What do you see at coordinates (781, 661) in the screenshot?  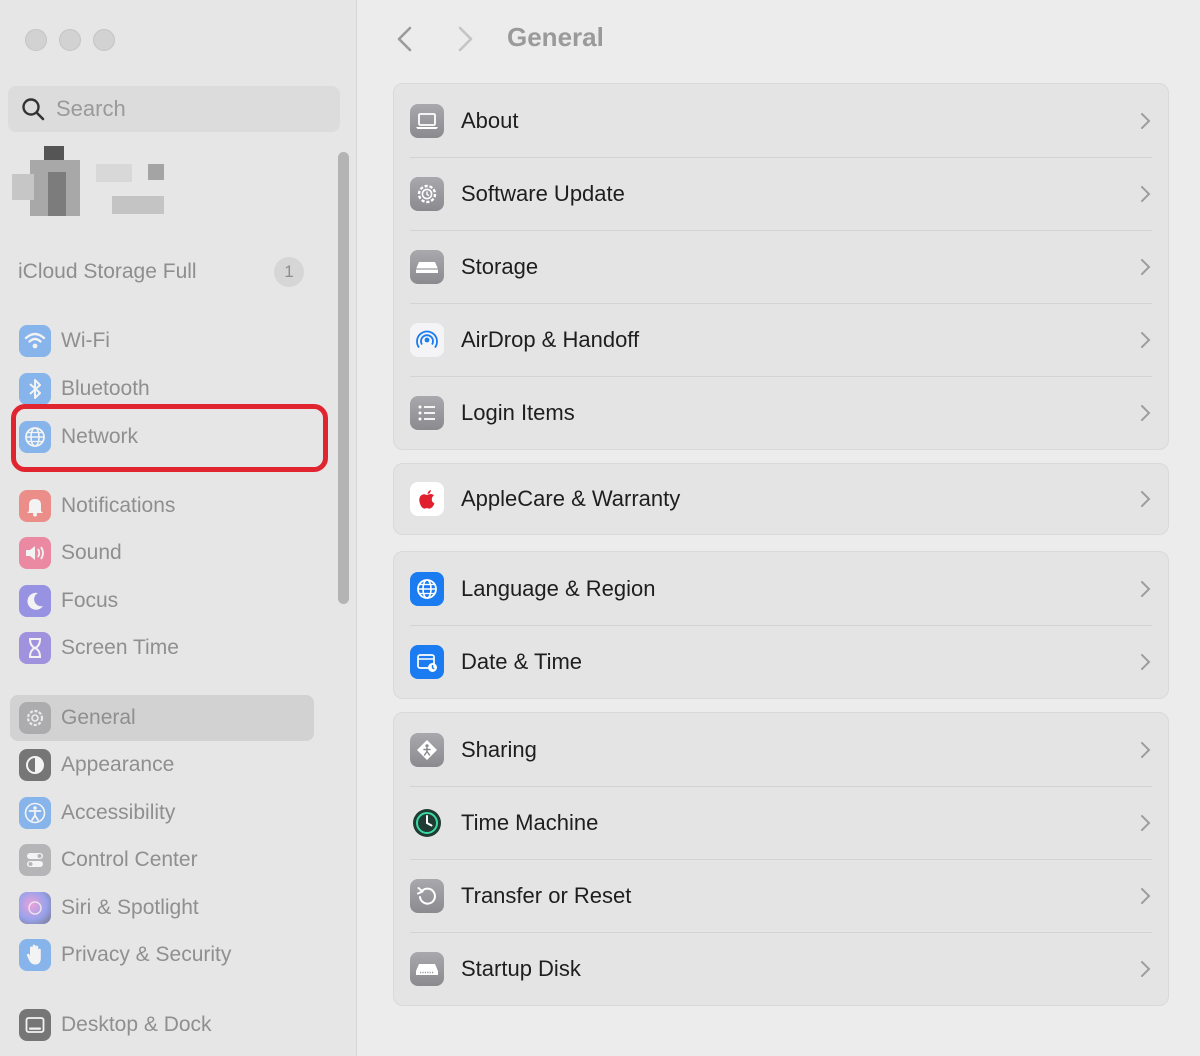 I see `settings-row-date-time: Date & Time` at bounding box center [781, 661].